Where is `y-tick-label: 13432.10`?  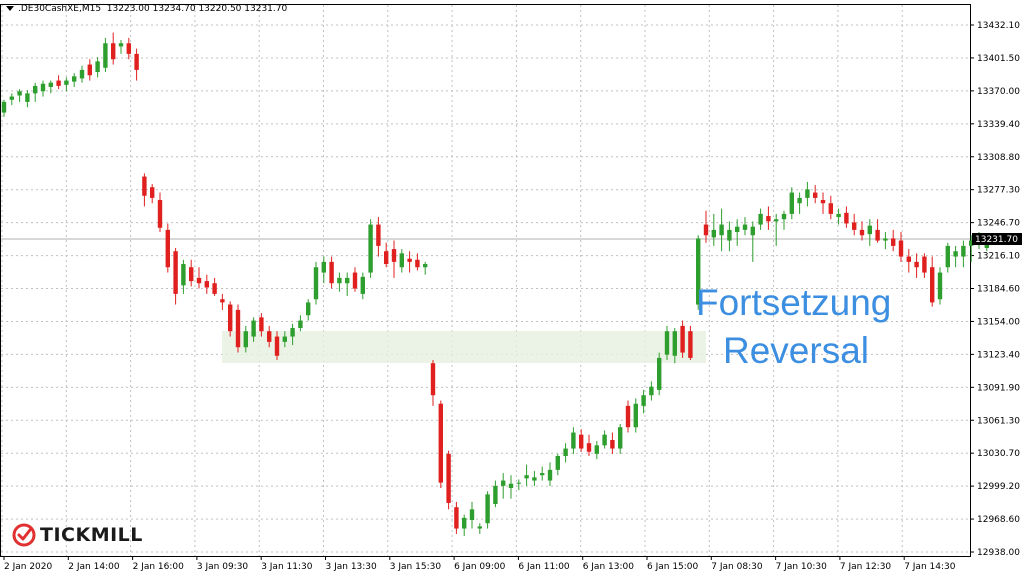 y-tick-label: 13432.10 is located at coordinates (998, 26).